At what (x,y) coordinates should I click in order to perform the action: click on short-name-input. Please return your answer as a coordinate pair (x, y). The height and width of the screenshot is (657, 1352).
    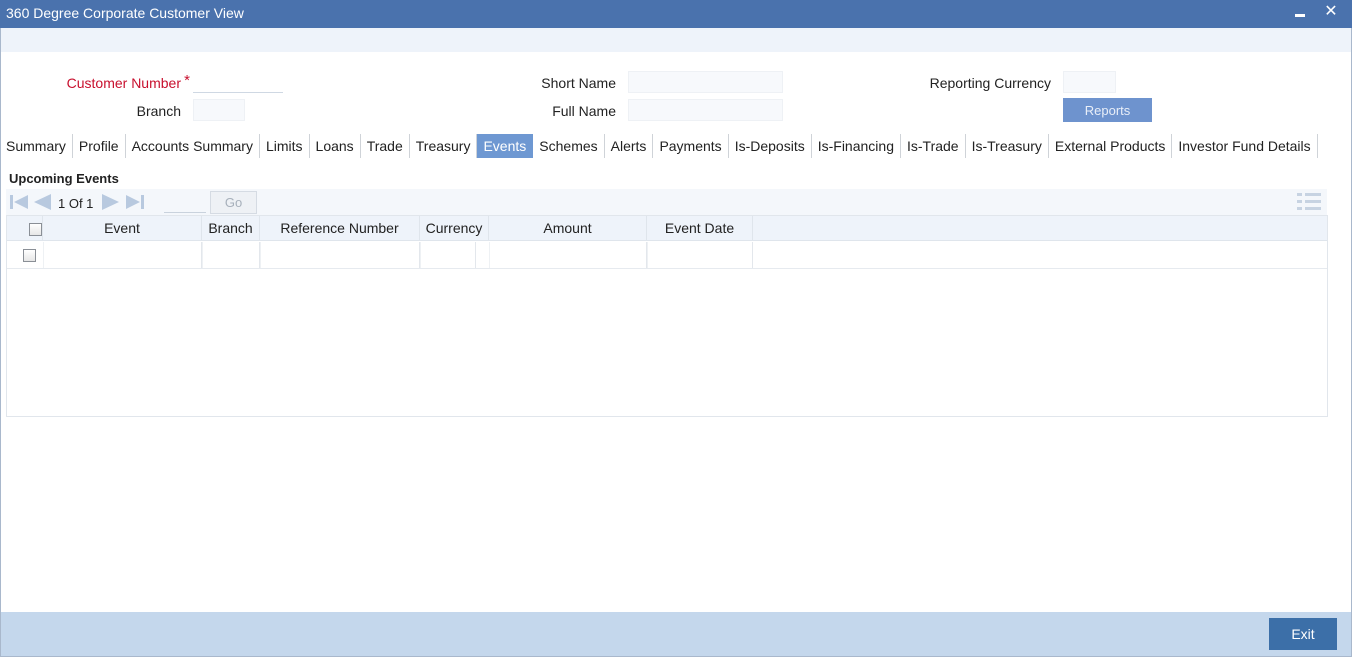
    Looking at the image, I should click on (705, 82).